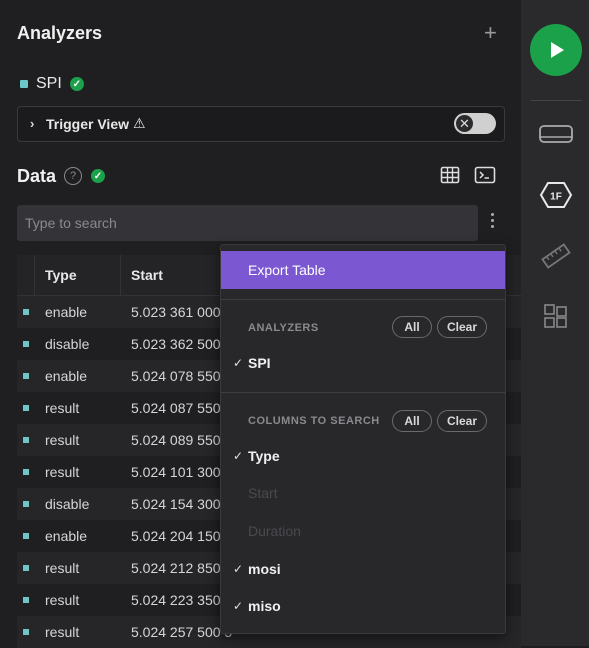  What do you see at coordinates (283, 328) in the screenshot?
I see `analyzers-section-header: ANALYZERS` at bounding box center [283, 328].